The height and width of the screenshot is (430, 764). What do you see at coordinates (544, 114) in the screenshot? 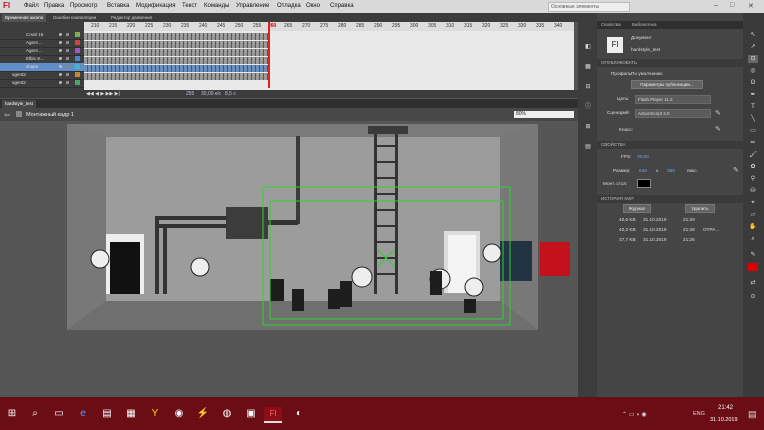
I see `zoom-select: 80%` at bounding box center [544, 114].